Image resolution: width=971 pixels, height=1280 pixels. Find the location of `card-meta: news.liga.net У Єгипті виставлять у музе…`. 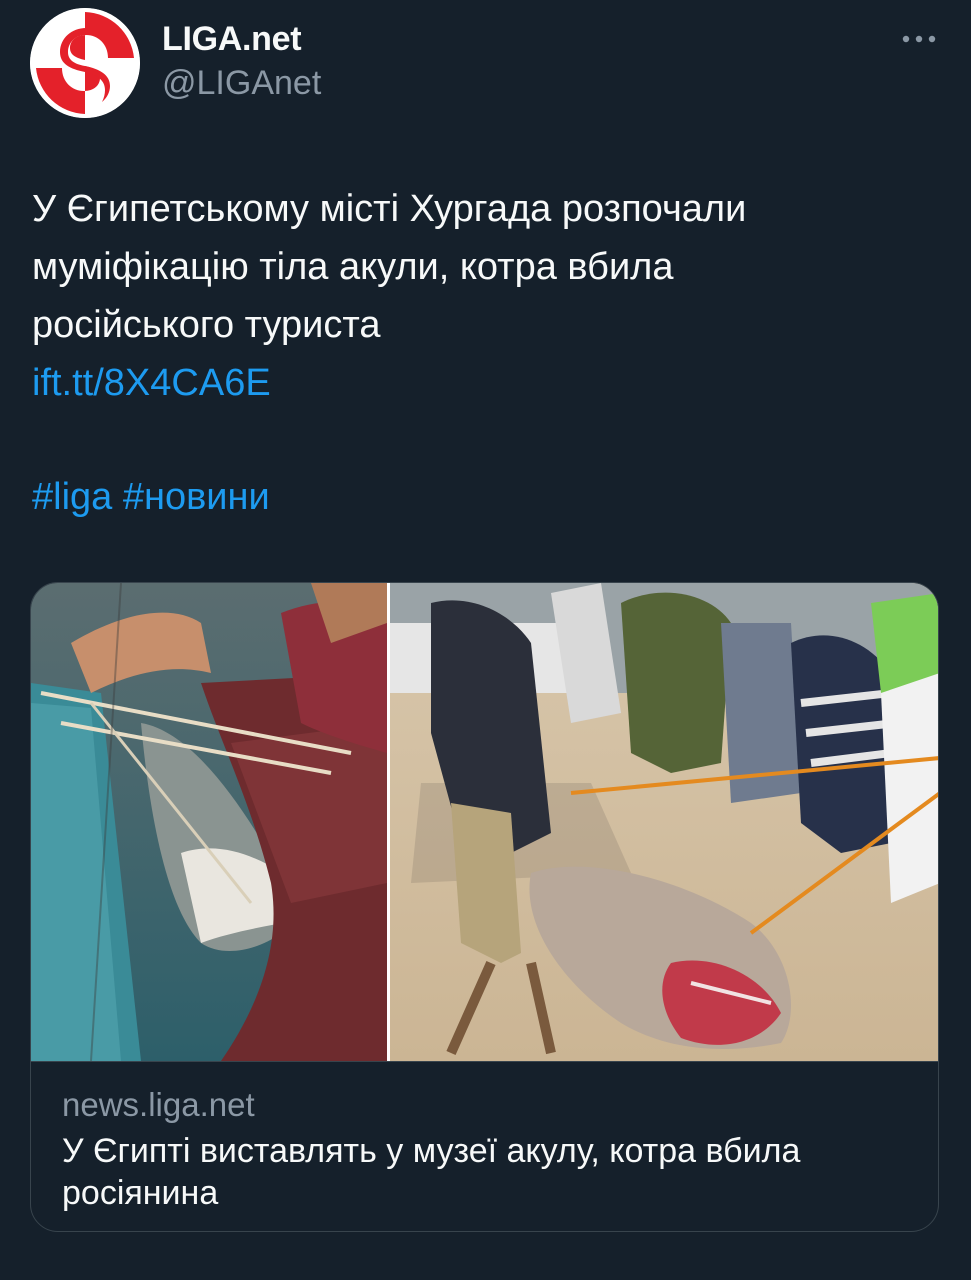

card-meta: news.liga.net У Єгипті виставлять у музе… is located at coordinates (484, 1146).